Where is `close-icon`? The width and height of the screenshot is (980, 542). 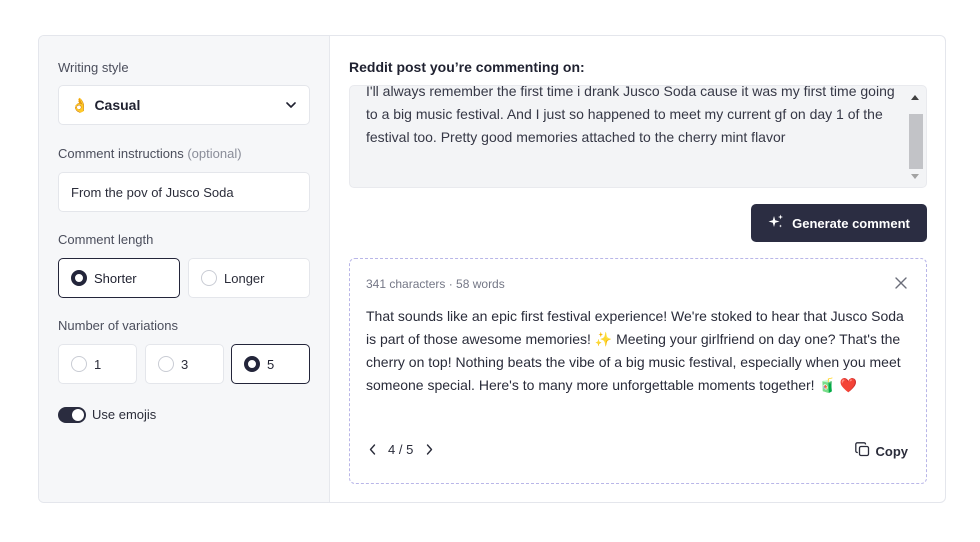 close-icon is located at coordinates (901, 283).